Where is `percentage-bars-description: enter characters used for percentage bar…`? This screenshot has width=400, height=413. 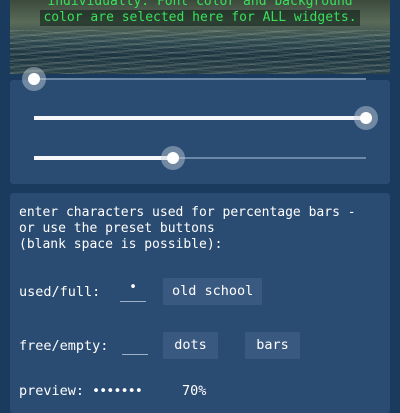
percentage-bars-description: enter characters used for percentage bar… is located at coordinates (187, 228).